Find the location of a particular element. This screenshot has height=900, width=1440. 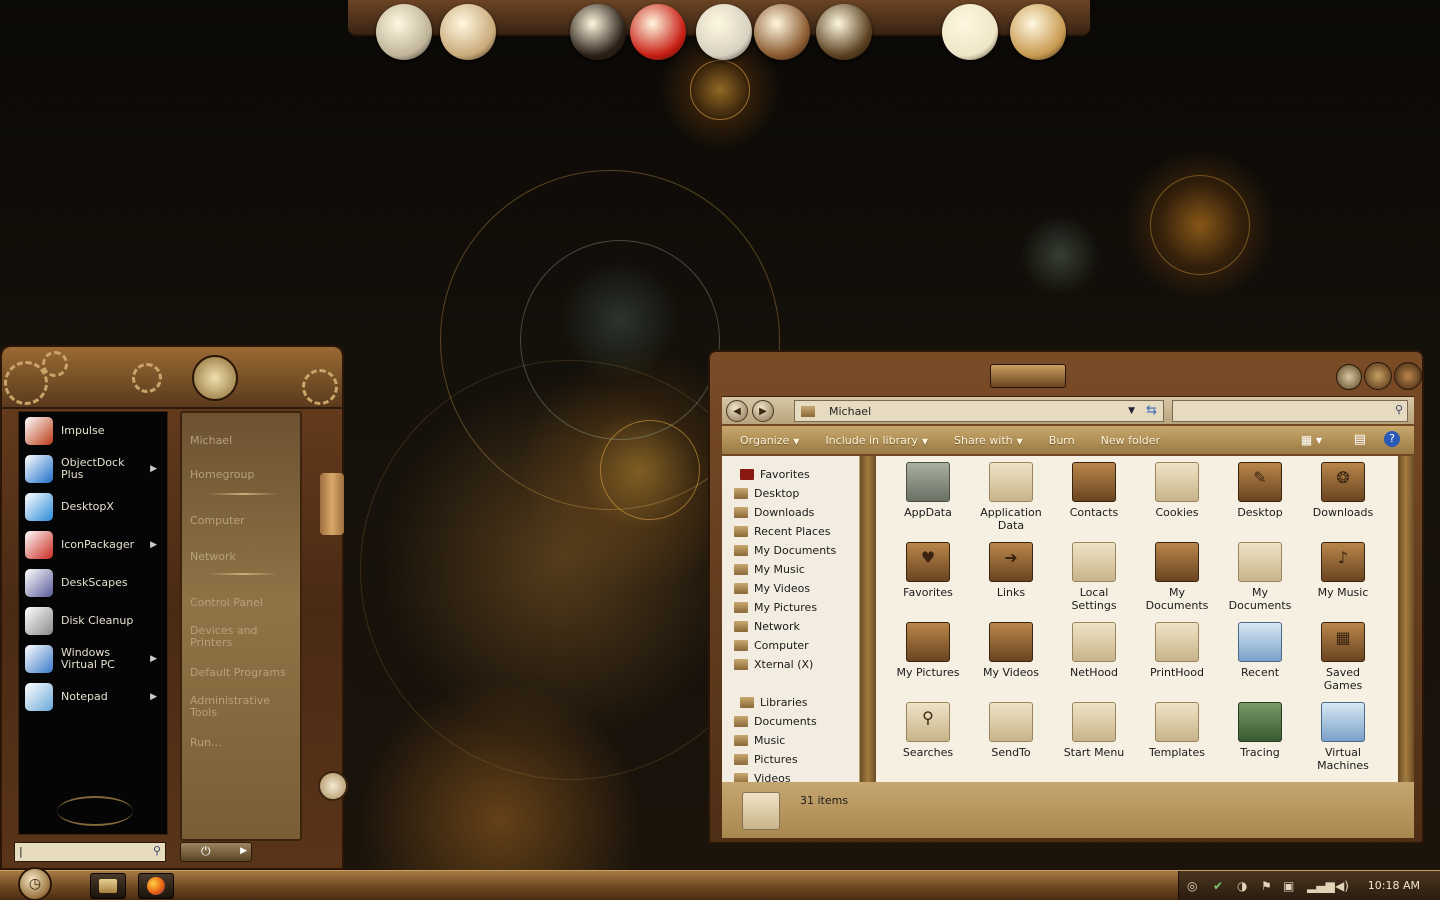

file-item: Start Menu is located at coordinates (1094, 727).